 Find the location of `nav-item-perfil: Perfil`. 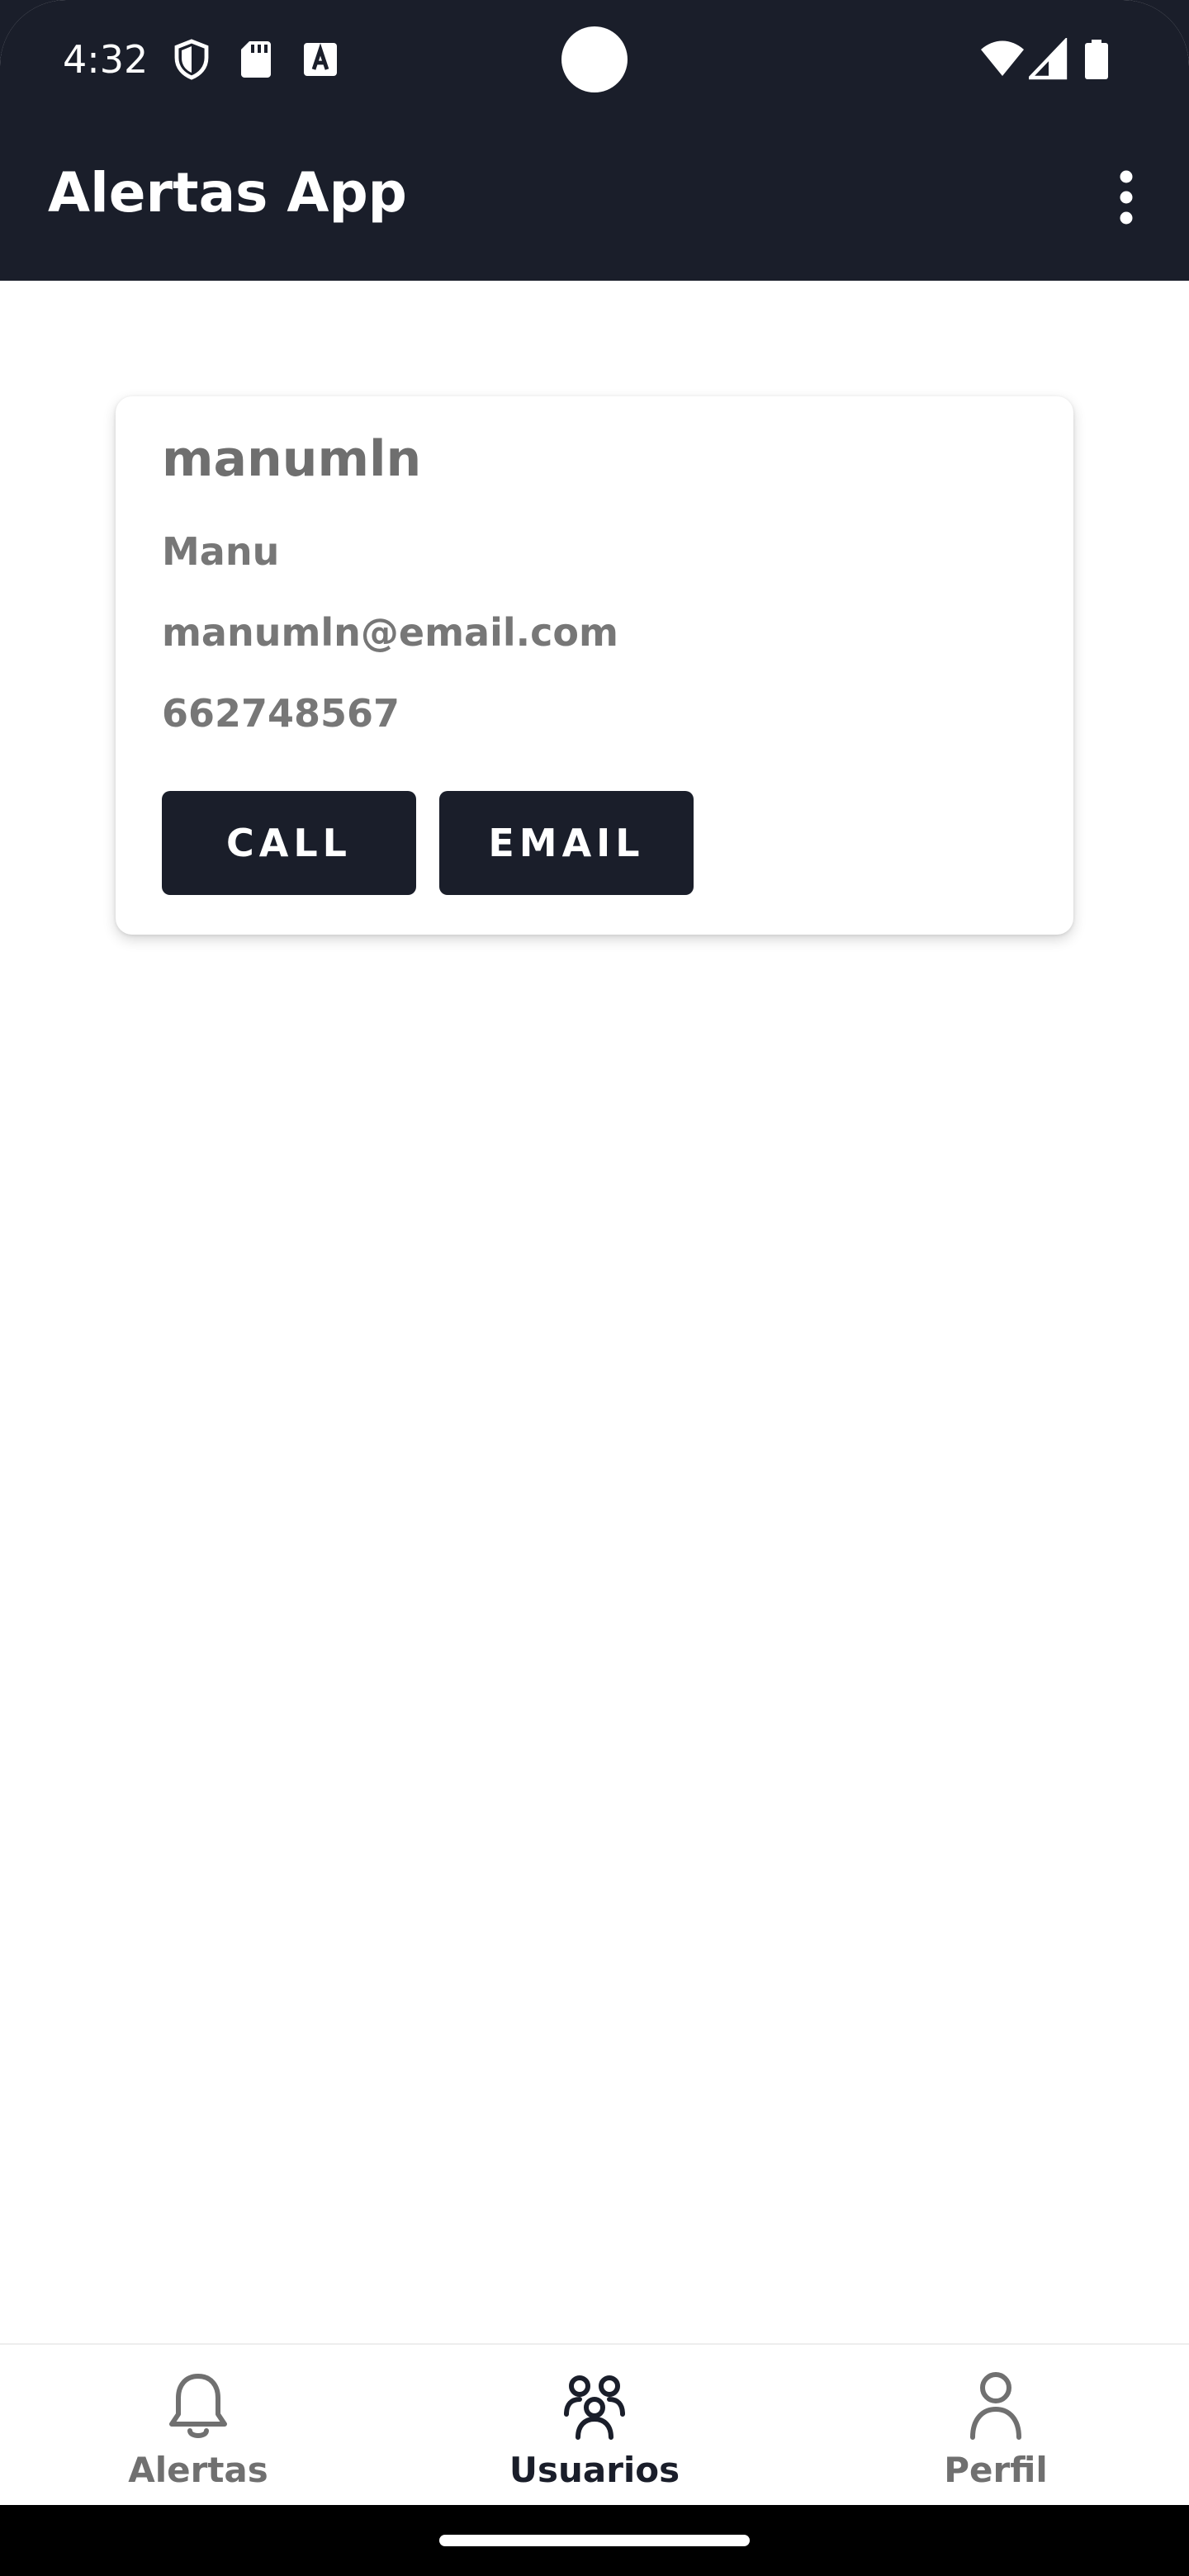

nav-item-perfil: Perfil is located at coordinates (996, 2431).